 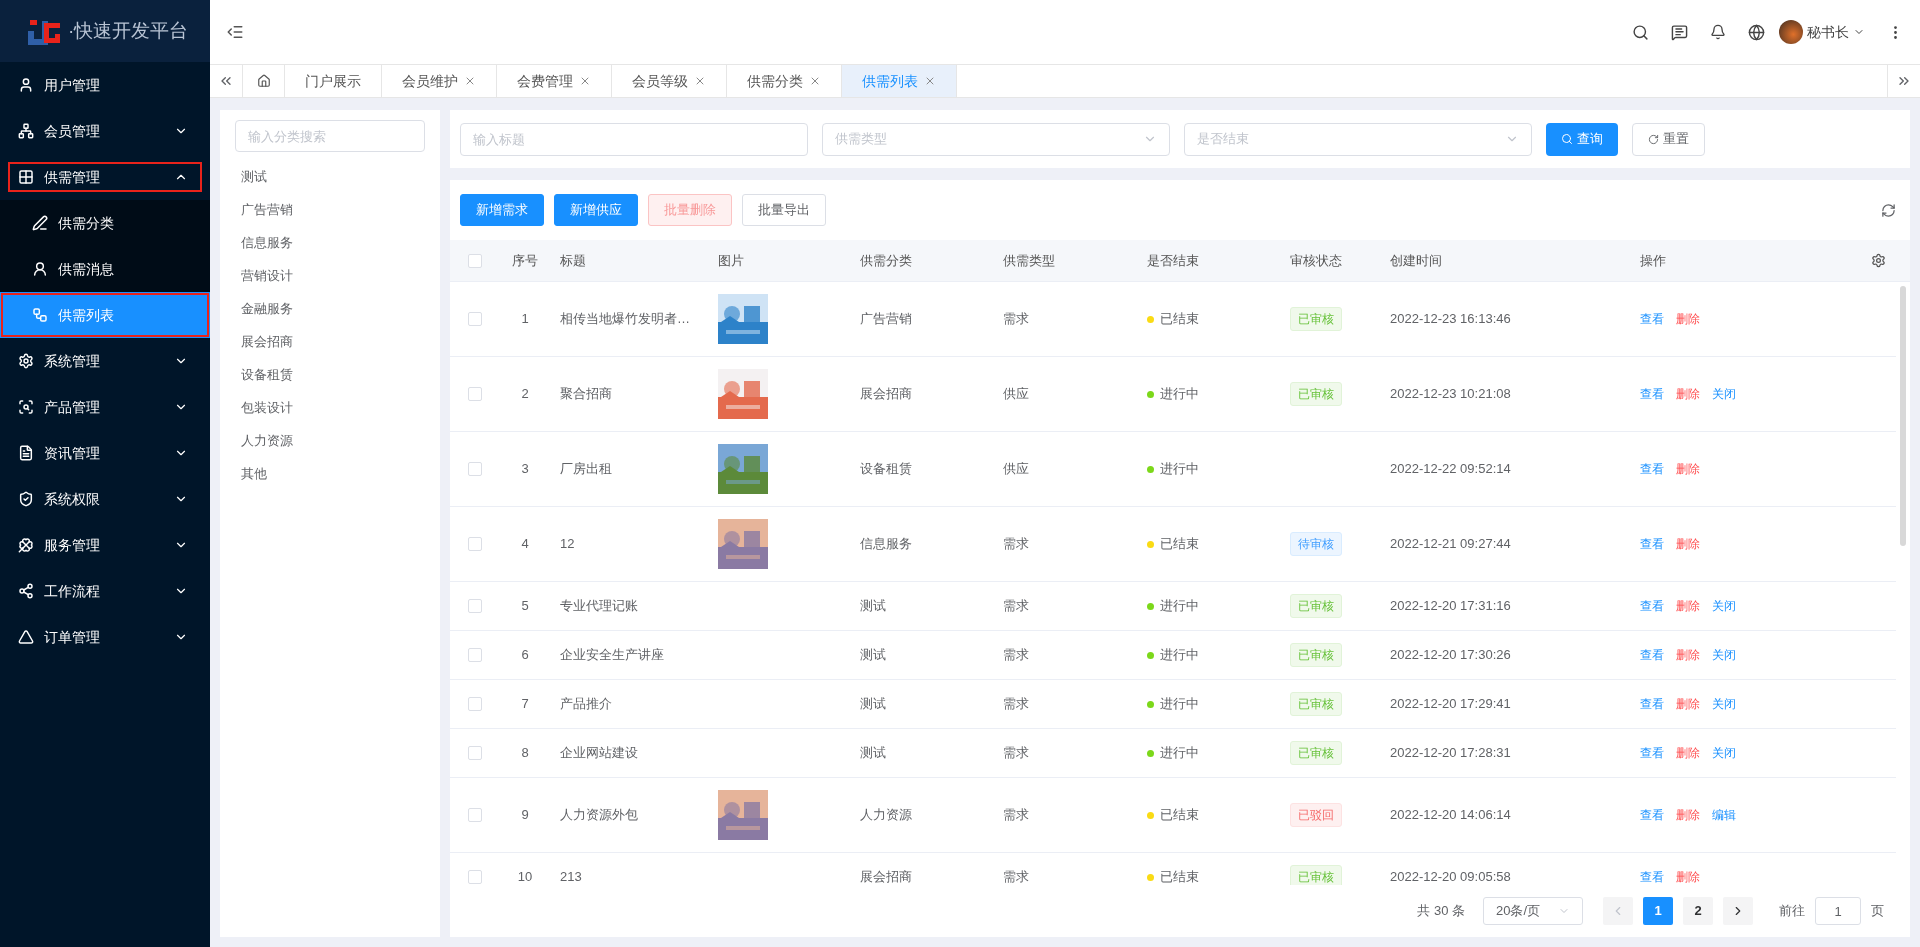 I want to click on search-icon, so click(x=1640, y=32).